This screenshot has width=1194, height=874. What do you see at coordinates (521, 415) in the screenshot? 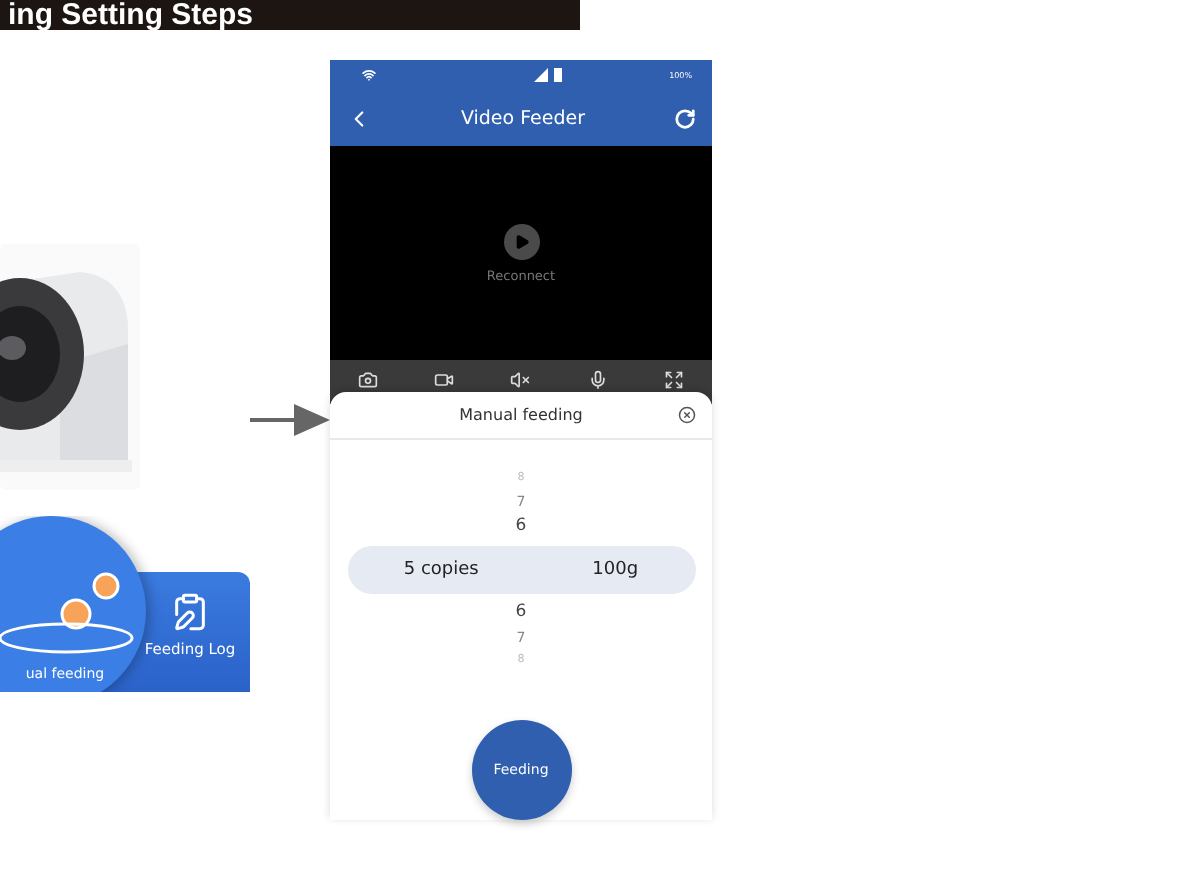
I see `sheet-title: Manual feeding` at bounding box center [521, 415].